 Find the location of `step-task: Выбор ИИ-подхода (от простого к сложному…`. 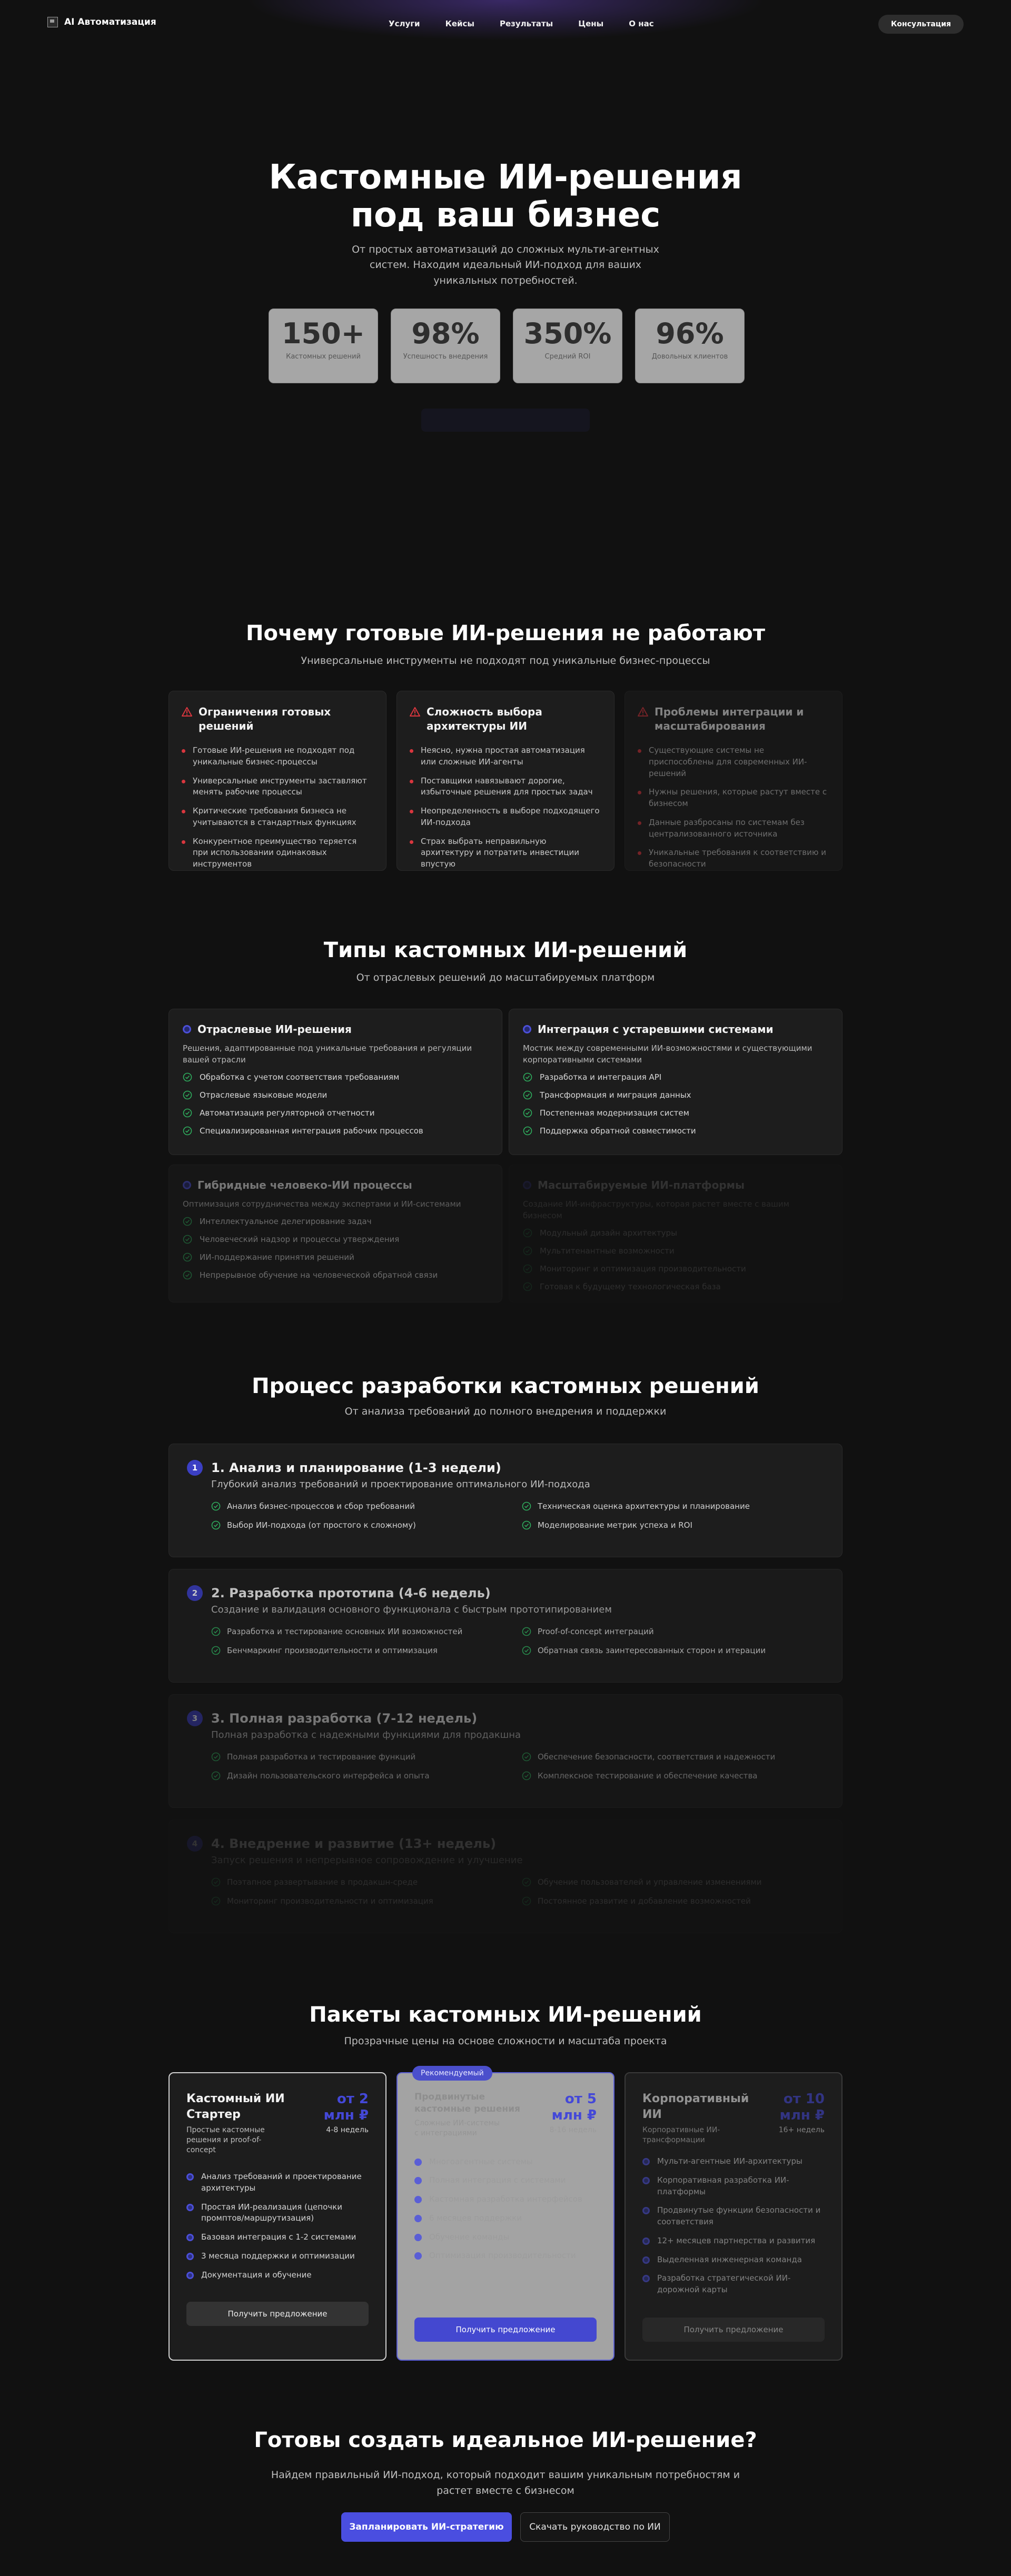

step-task: Выбор ИИ-подхода (от простого к сложному… is located at coordinates (366, 1525).